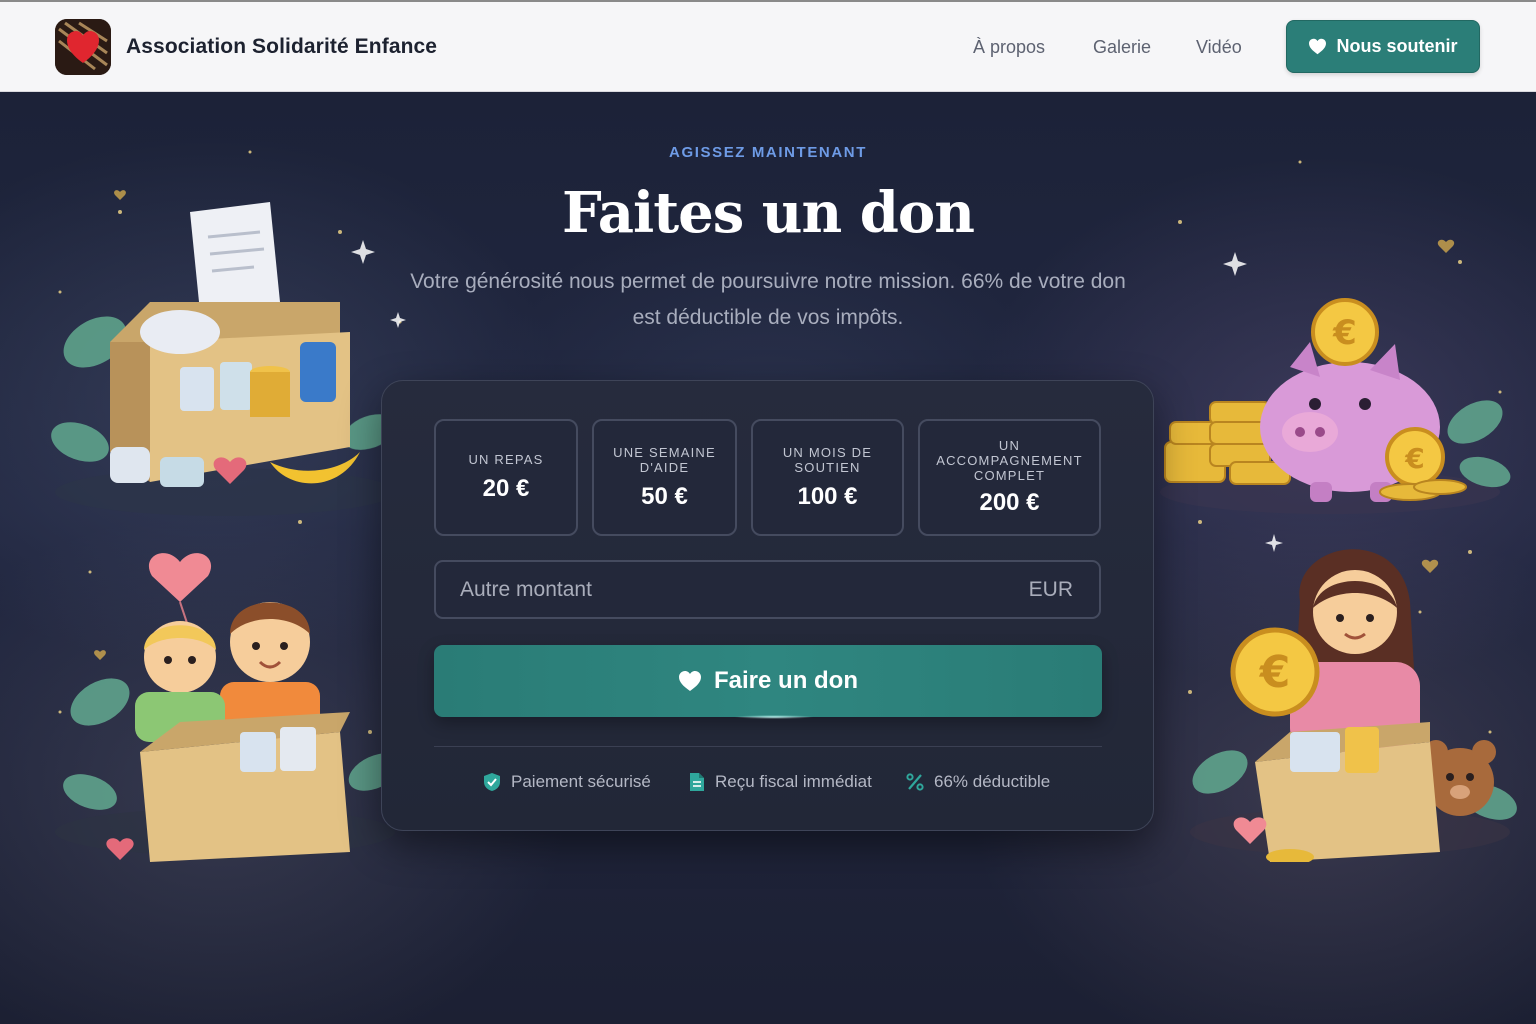  I want to click on tier-option-accompagnement: UN ACCOMPAGNEMENT COMPLET 200 €, so click(1009, 477).